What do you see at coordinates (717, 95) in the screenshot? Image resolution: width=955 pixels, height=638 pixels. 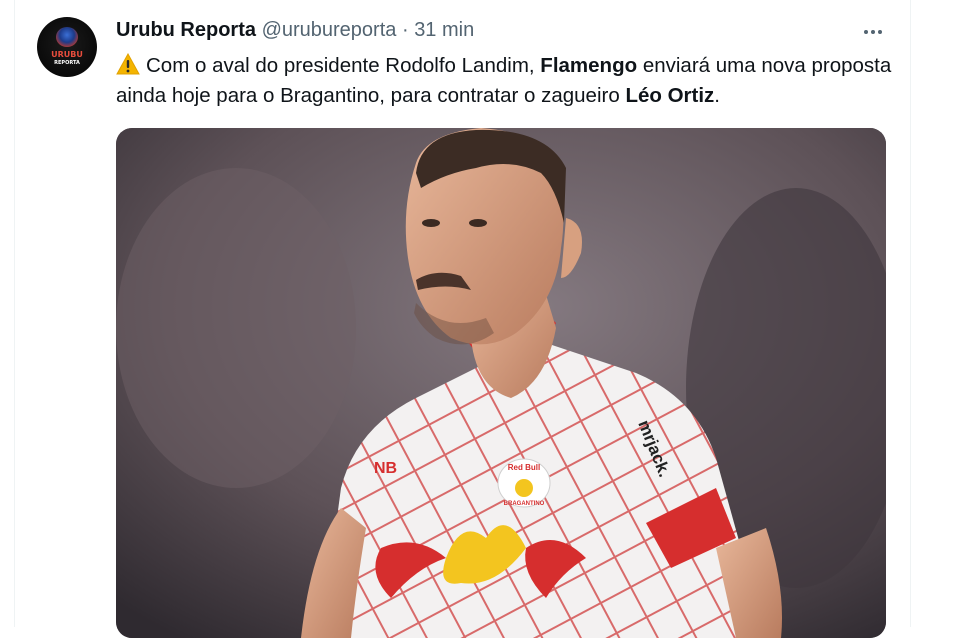 I see `tweet-text-part: .` at bounding box center [717, 95].